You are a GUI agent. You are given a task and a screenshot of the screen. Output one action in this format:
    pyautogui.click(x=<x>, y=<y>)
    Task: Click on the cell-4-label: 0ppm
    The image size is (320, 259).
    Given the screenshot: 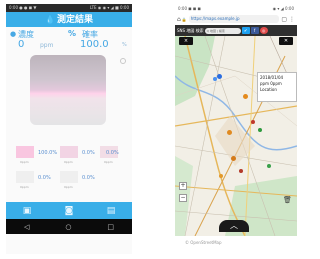 What is the action you would take?
    pyautogui.click(x=24, y=187)
    